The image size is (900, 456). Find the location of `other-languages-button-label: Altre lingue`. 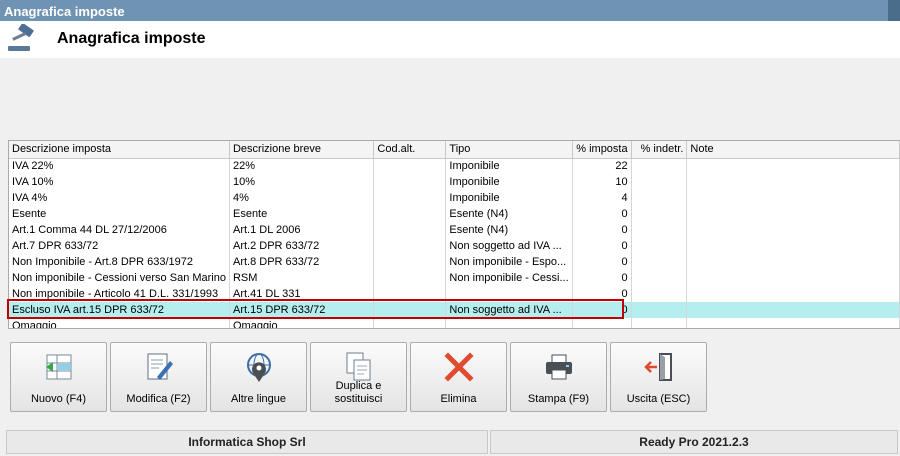

other-languages-button-label: Altre lingue is located at coordinates (258, 399).